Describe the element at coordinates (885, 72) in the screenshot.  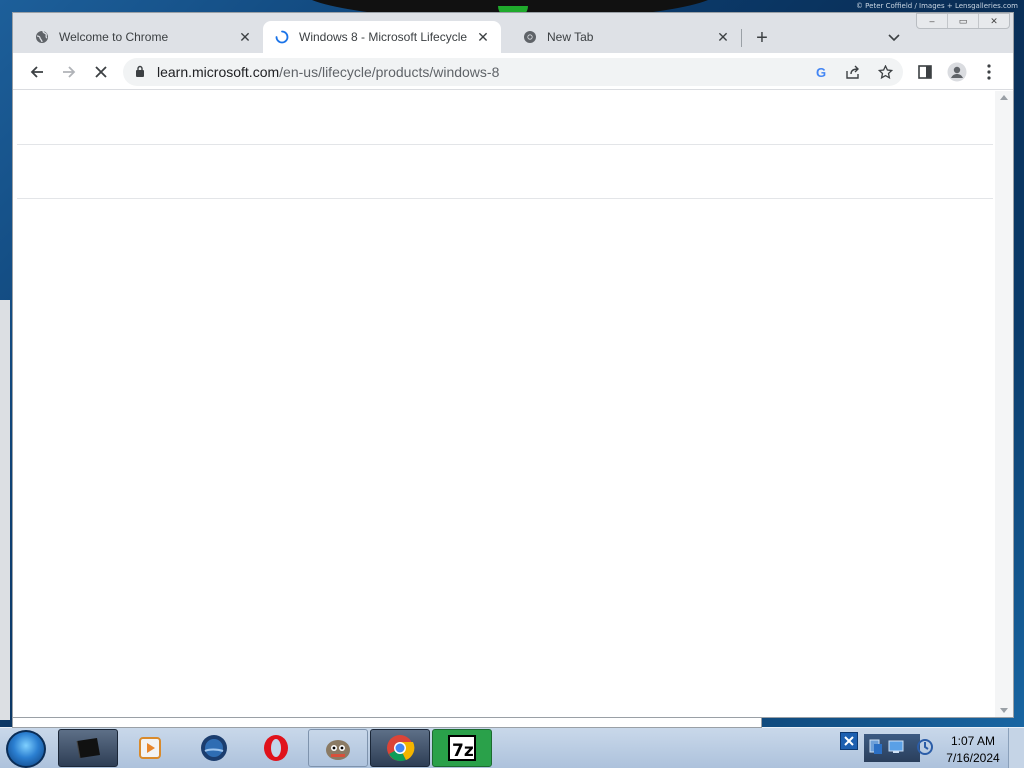
I see `bookmark-star-icon` at that location.